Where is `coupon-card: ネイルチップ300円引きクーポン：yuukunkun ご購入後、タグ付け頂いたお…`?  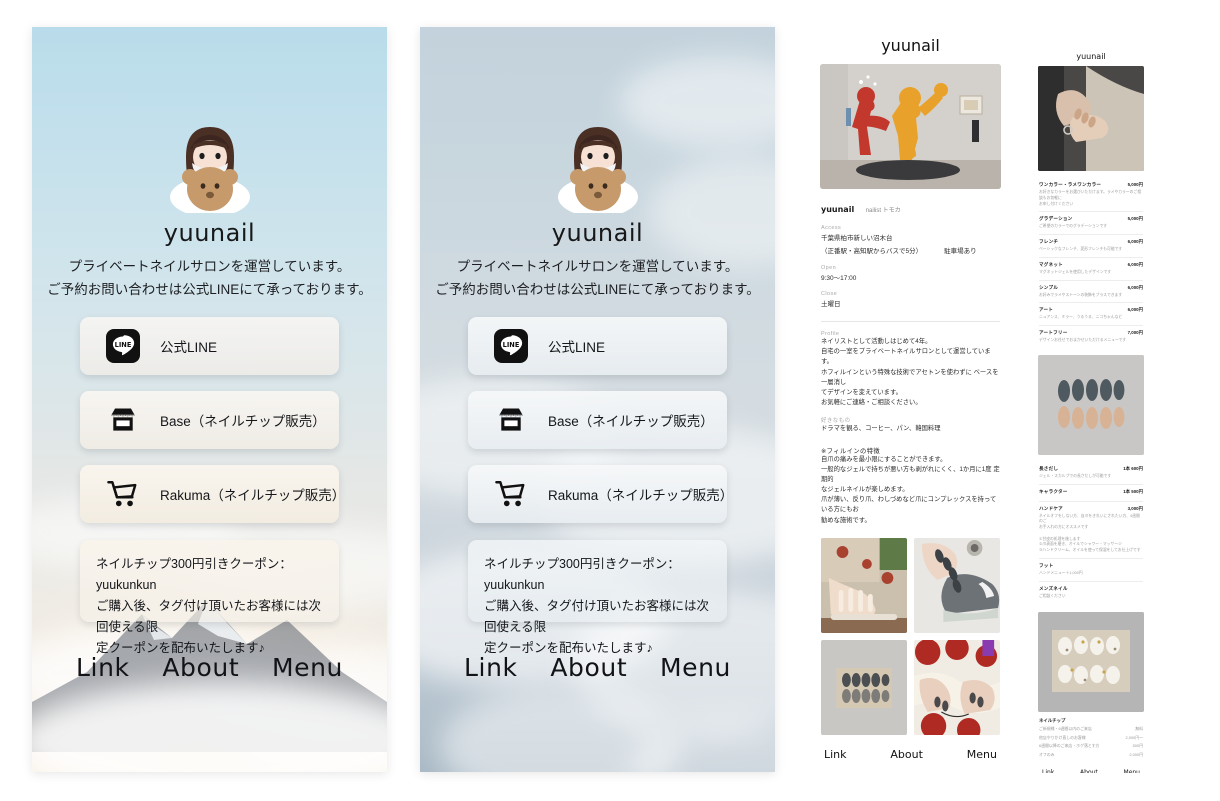
coupon-card: ネイルチップ300円引きクーポン：yuukunkun ご購入後、タグ付け頂いたお… is located at coordinates (209, 597).